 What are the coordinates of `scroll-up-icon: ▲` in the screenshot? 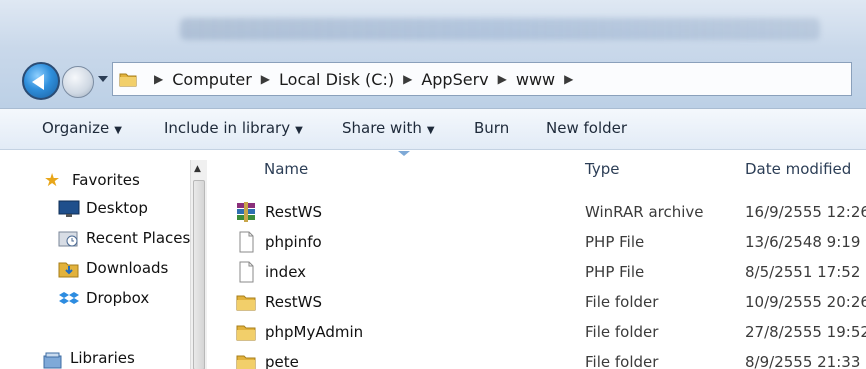 It's located at (197, 169).